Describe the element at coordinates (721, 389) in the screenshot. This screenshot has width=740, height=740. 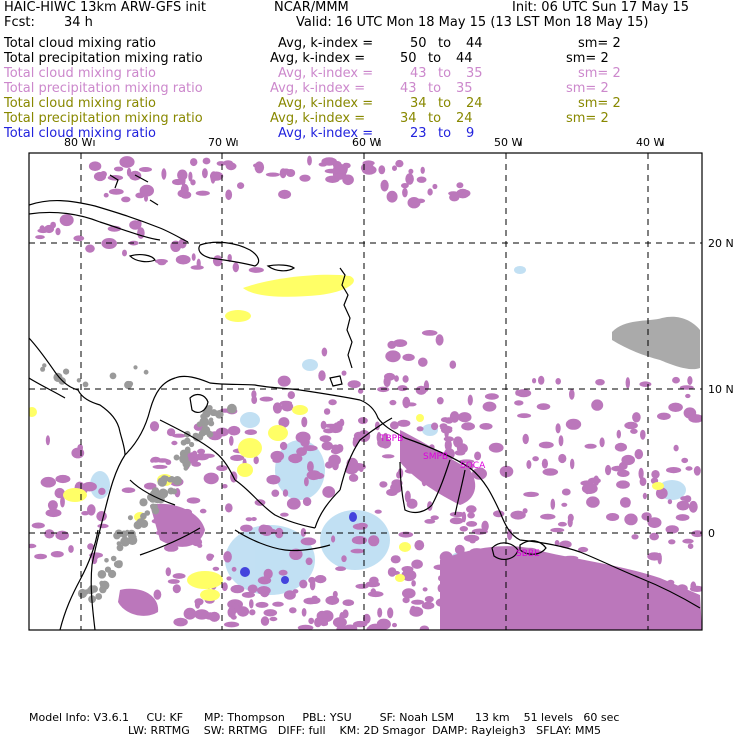
I see `lat-label-10n: 10 N` at that location.